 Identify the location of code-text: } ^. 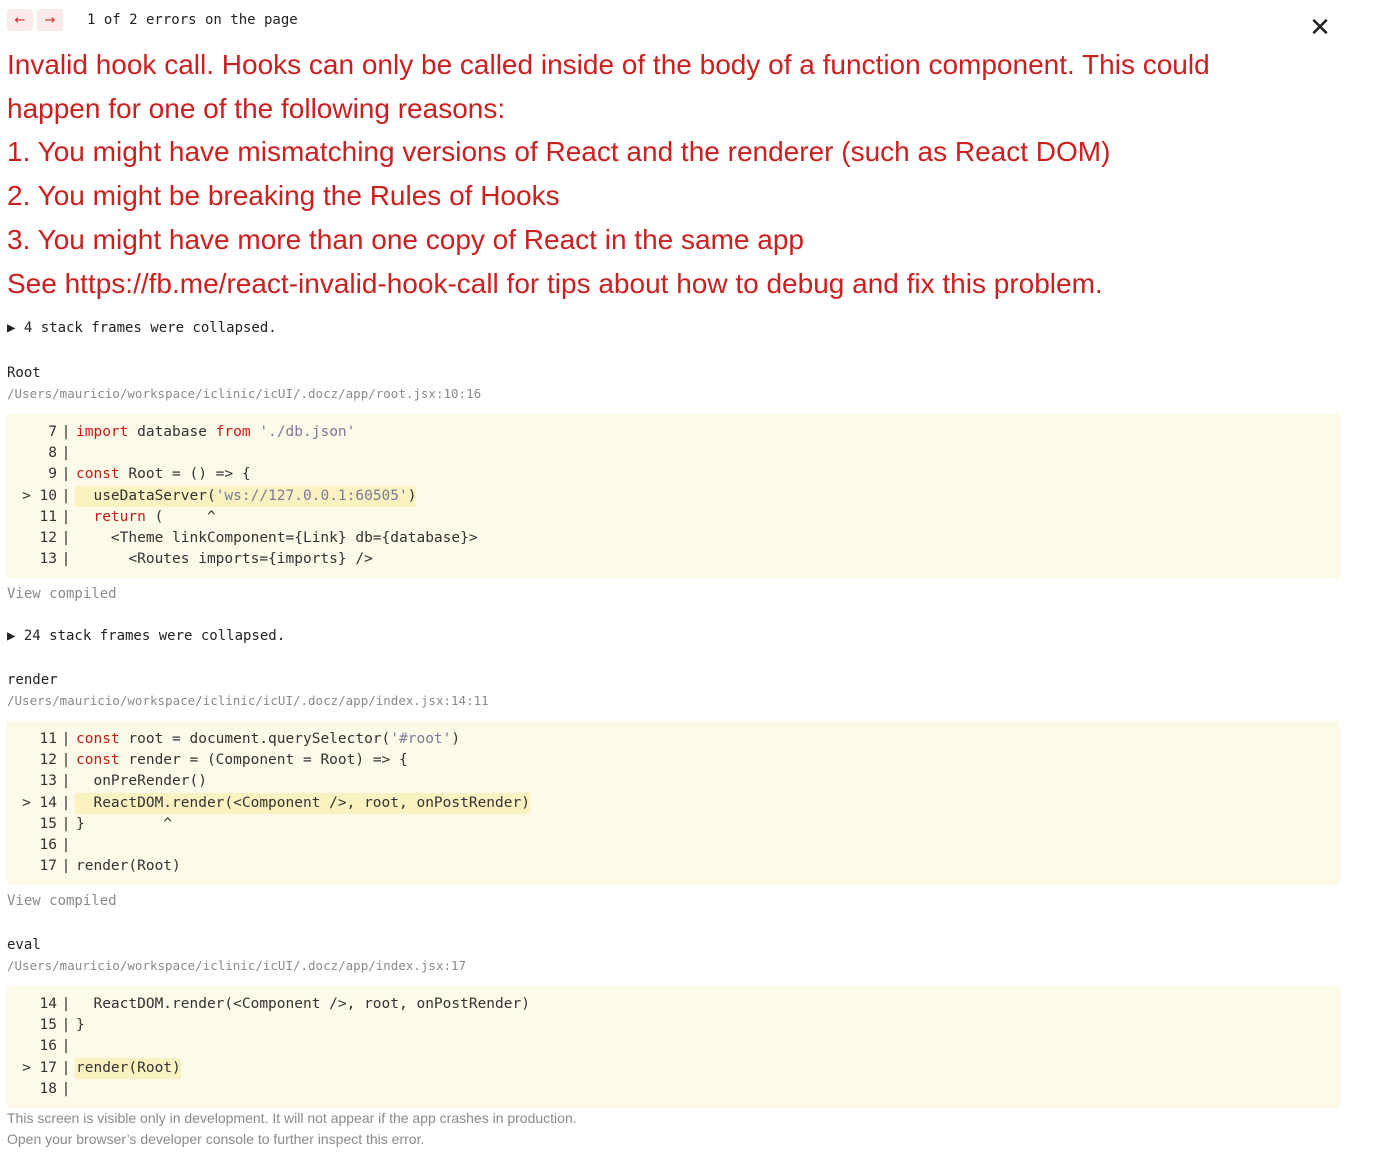
(124, 823).